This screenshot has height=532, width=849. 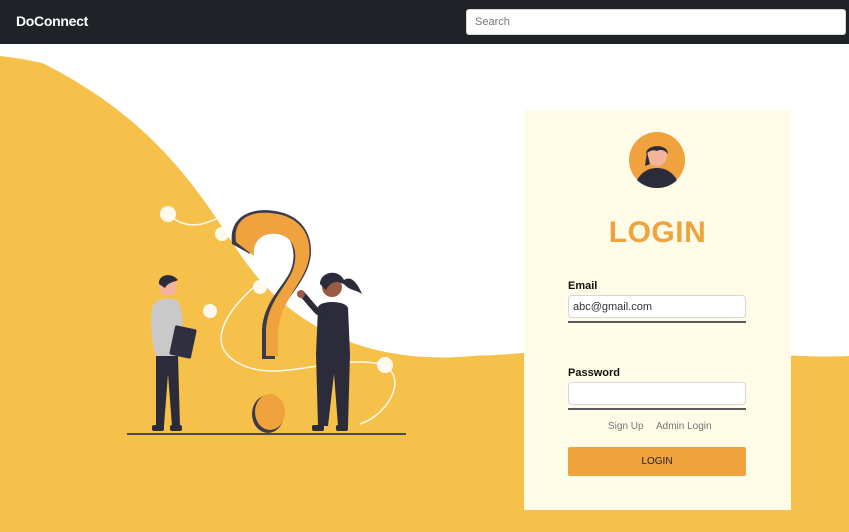 I want to click on password-label: Password, so click(x=594, y=373).